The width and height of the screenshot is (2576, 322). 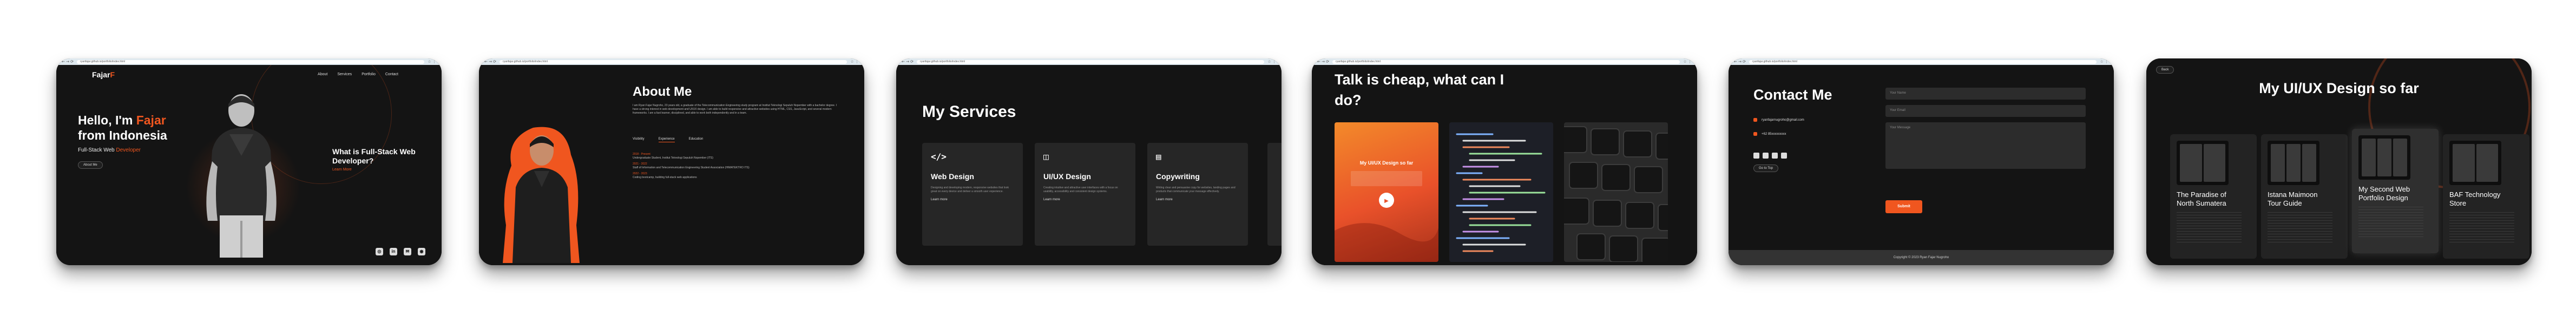 I want to click on play-icon: ▶, so click(x=1386, y=201).